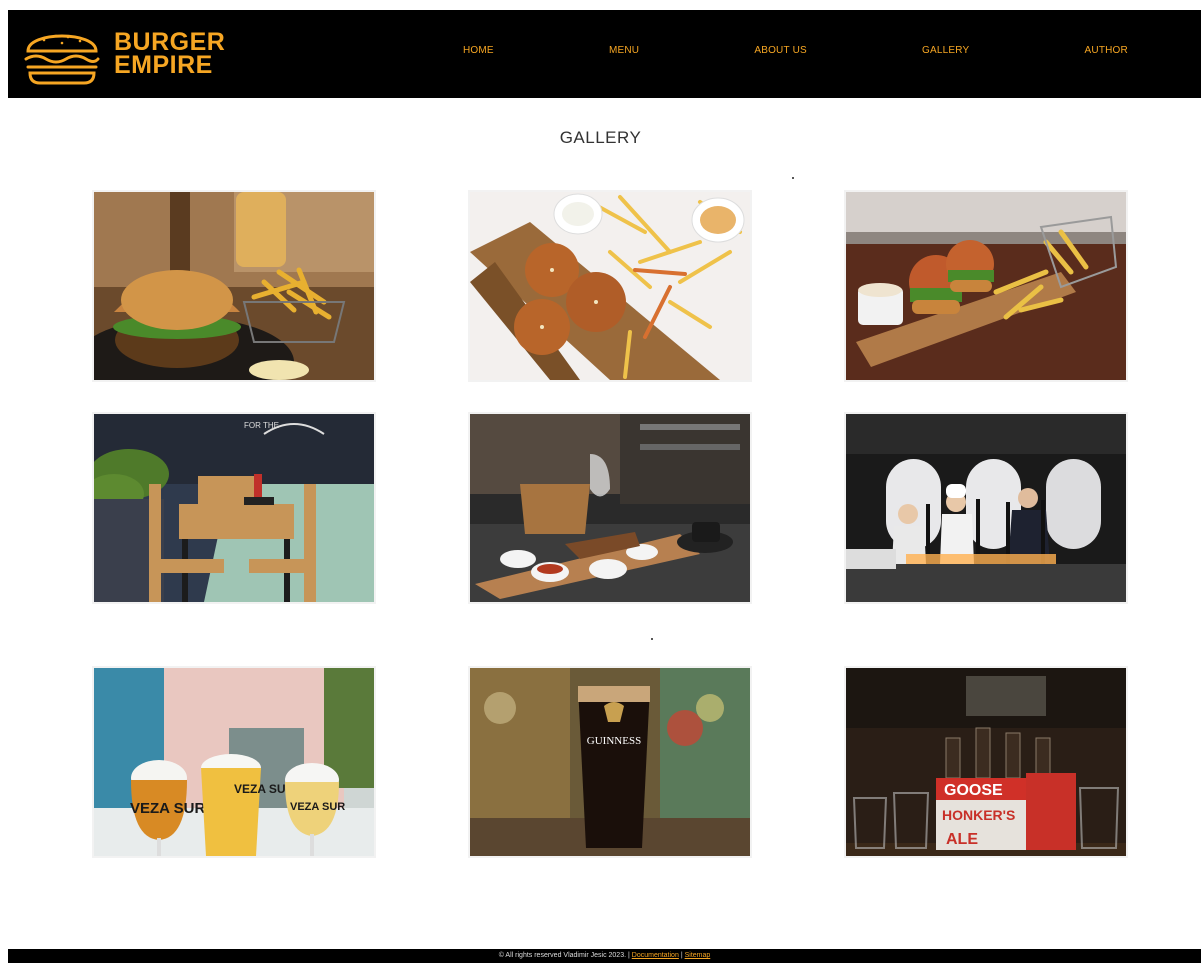 This screenshot has height=963, width=1201. Describe the element at coordinates (163, 65) in the screenshot. I see `brand-line-2: EMPIRE` at that location.